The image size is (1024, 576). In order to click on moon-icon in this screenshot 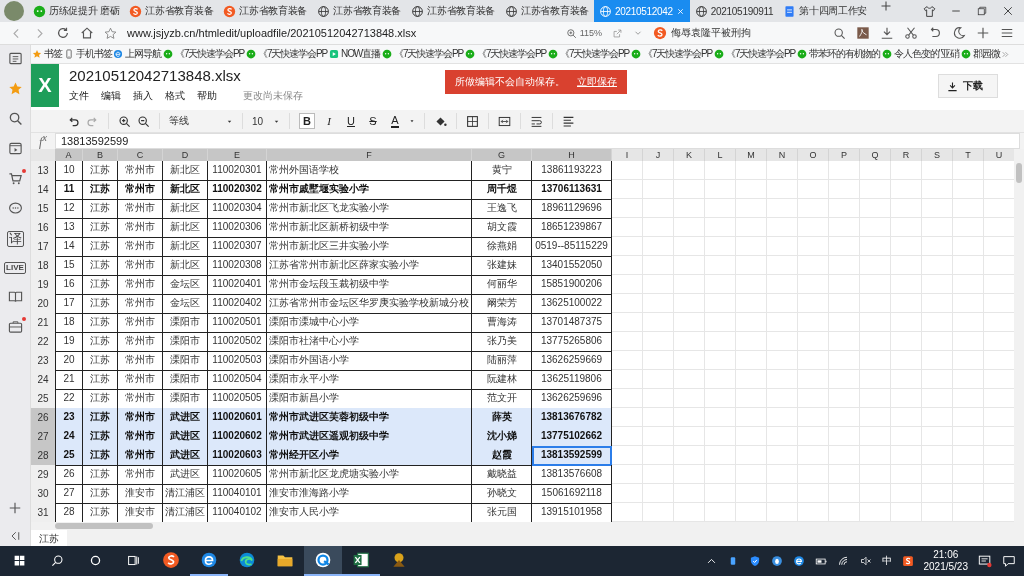, I will do `click(959, 33)`.